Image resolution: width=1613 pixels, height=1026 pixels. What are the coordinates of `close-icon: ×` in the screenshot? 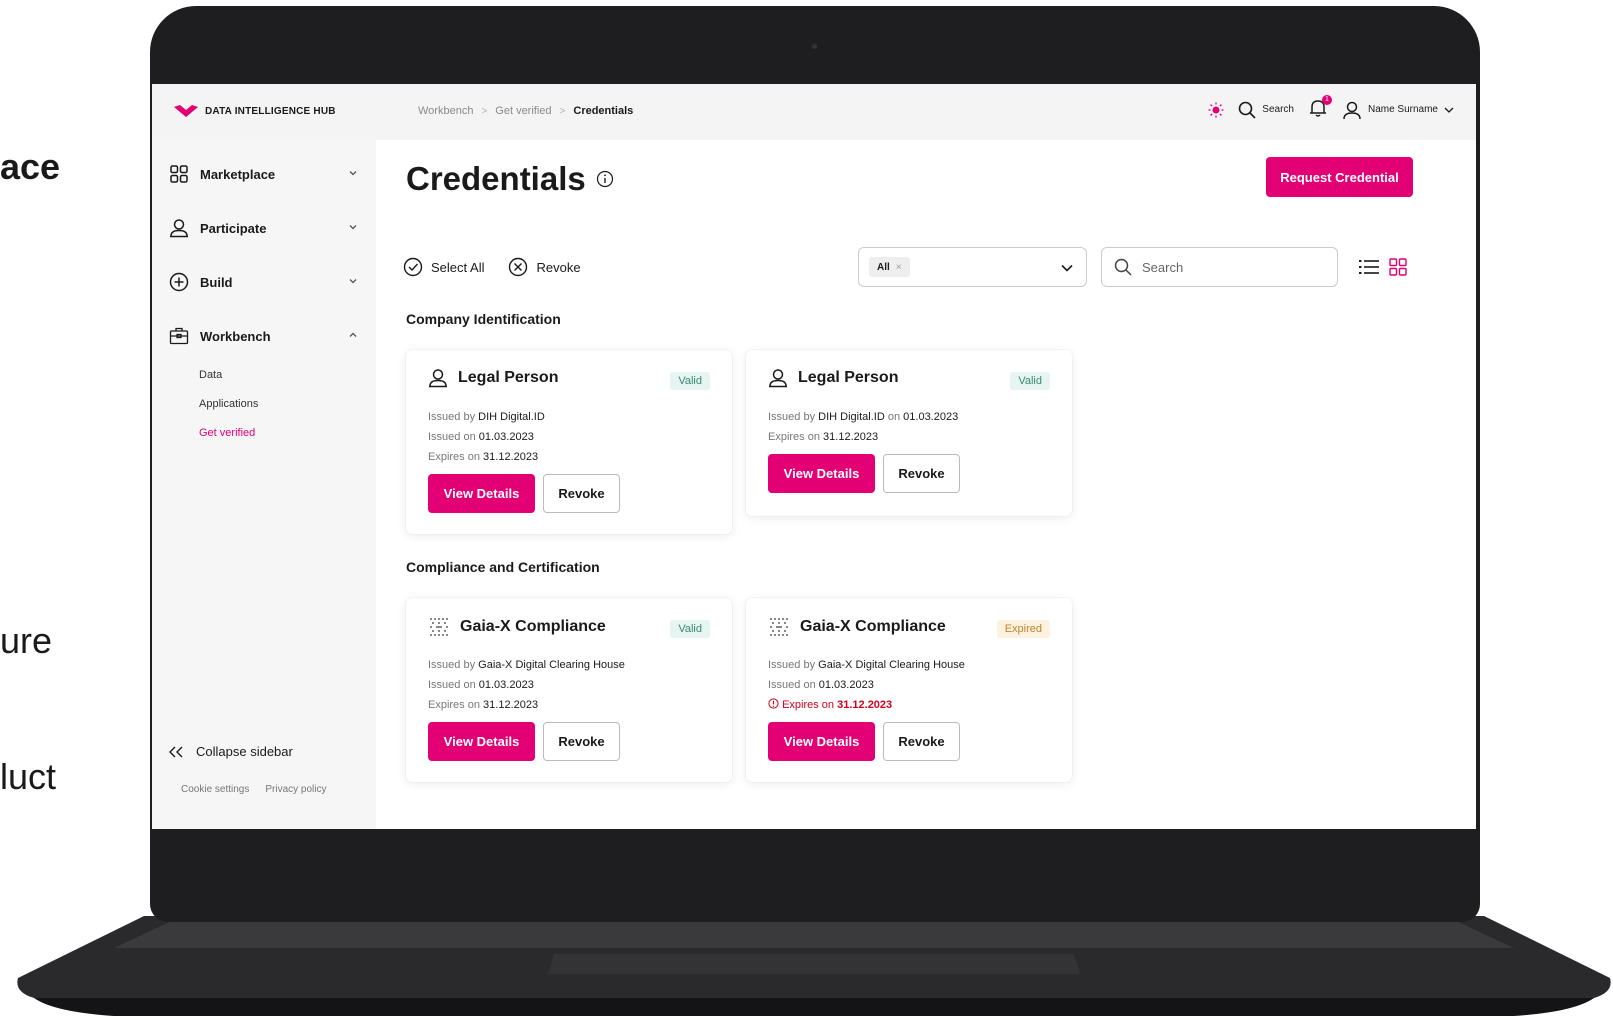 It's located at (899, 267).